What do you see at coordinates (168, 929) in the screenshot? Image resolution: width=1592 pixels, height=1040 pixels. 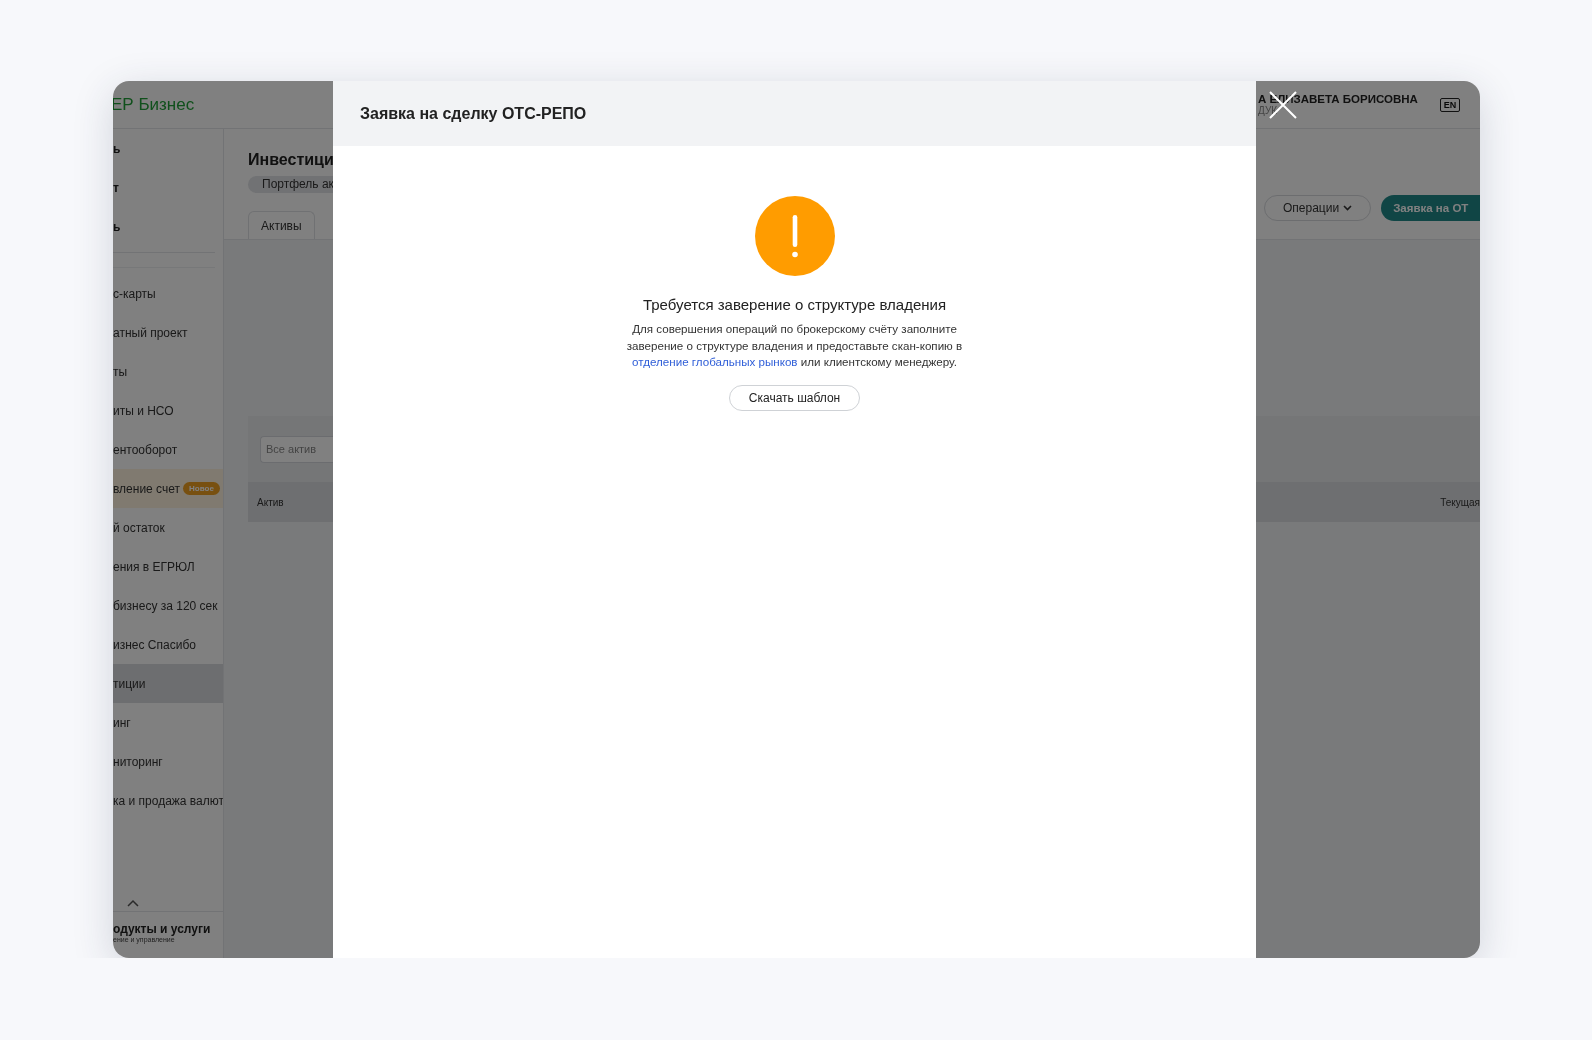 I see `products-title: одукты и услуги` at bounding box center [168, 929].